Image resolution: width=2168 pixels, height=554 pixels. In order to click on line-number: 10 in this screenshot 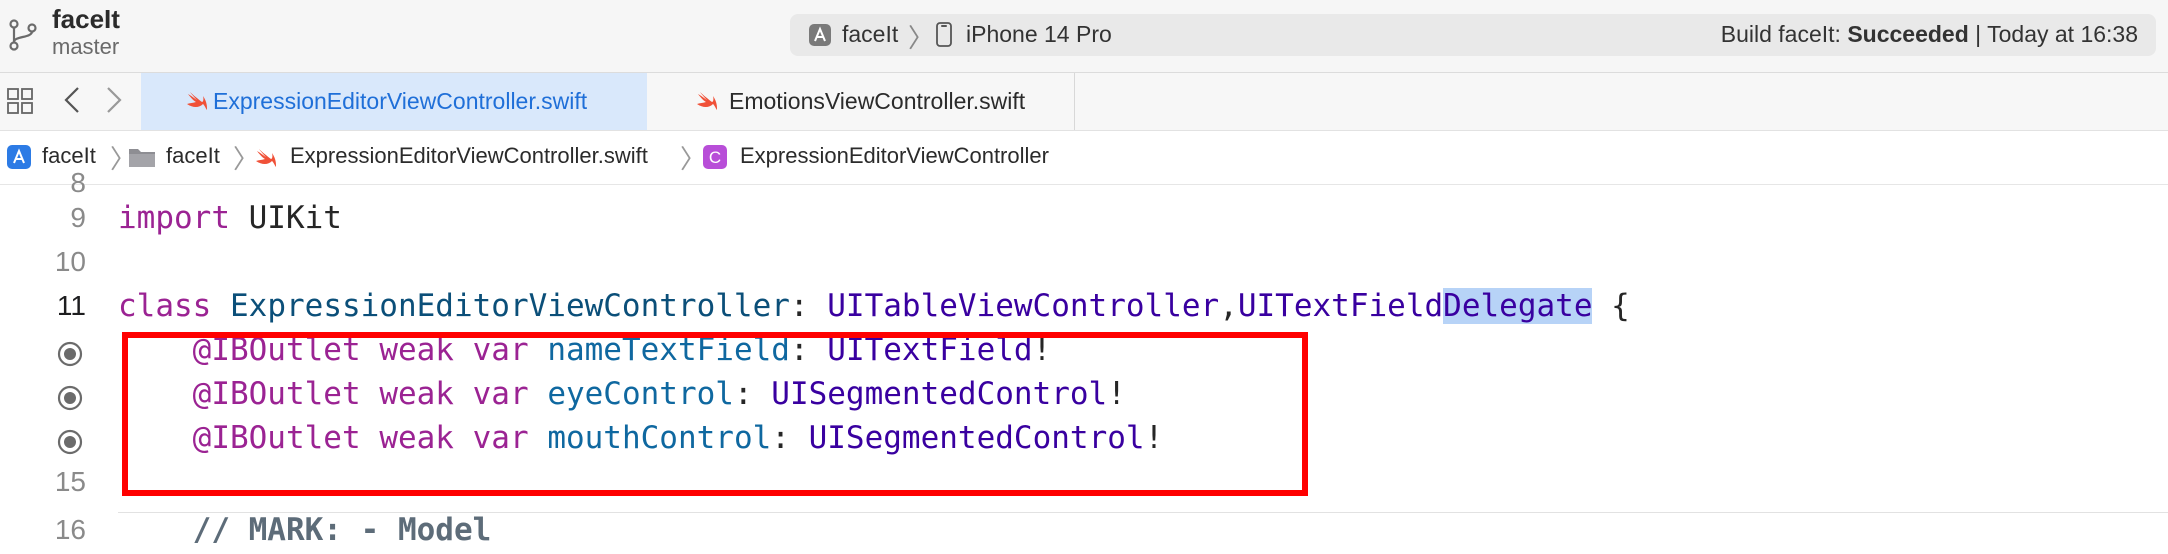, I will do `click(70, 261)`.